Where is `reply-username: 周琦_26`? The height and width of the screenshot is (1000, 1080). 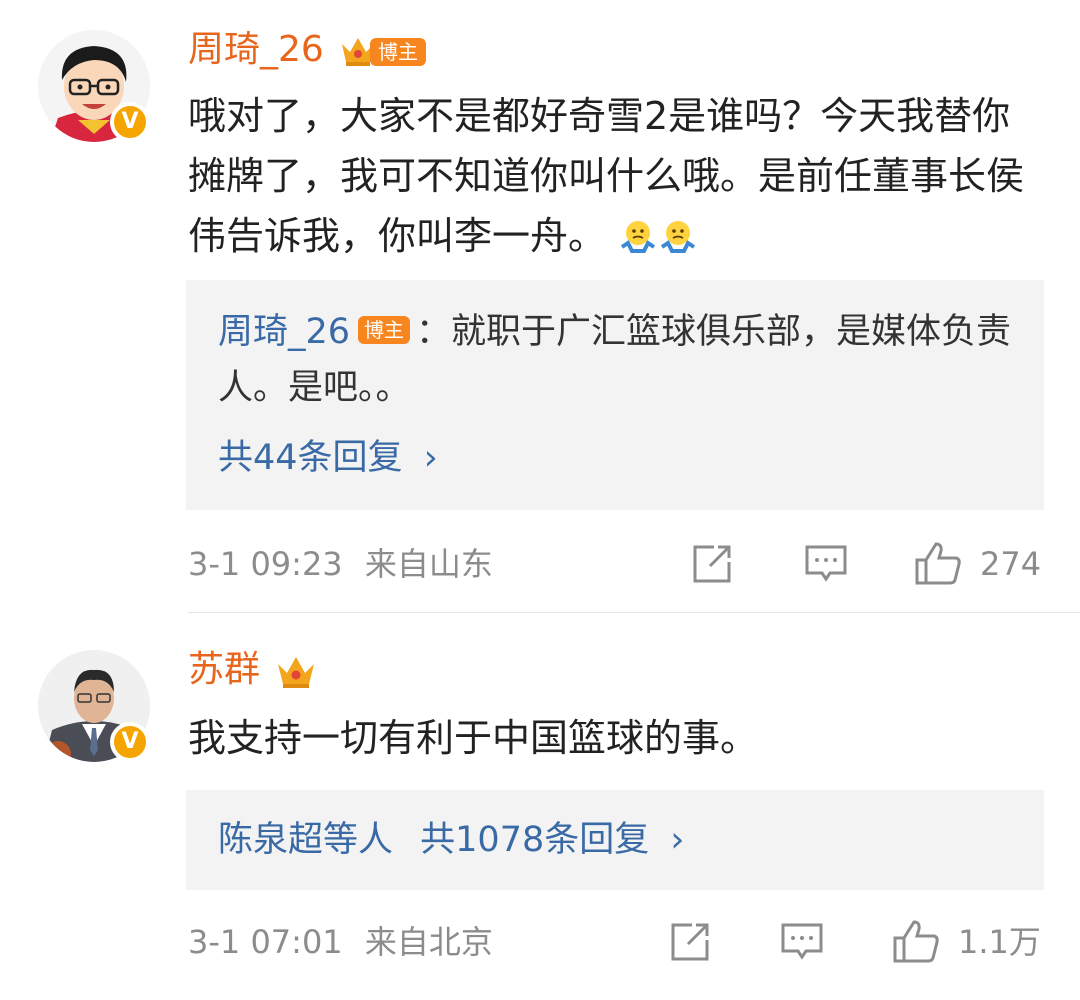 reply-username: 周琦_26 is located at coordinates (284, 332).